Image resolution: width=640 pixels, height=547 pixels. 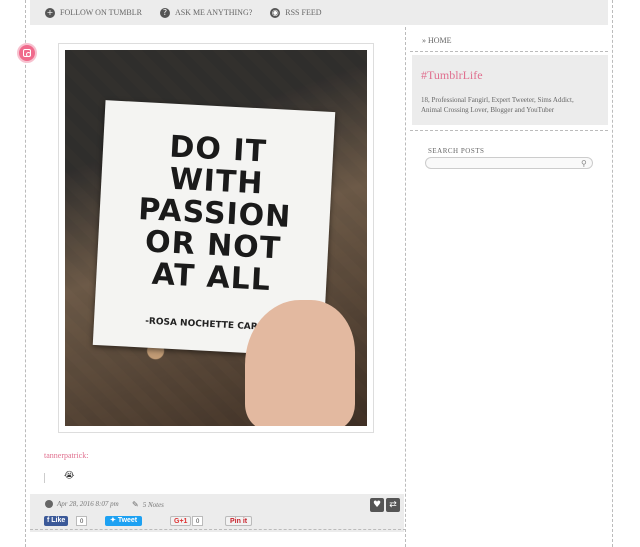 What do you see at coordinates (217, 505) in the screenshot?
I see `post-meta-bar: Apr 28, 2016 8:07 pm ✎ 5 Notes ♥ ⇄` at bounding box center [217, 505].